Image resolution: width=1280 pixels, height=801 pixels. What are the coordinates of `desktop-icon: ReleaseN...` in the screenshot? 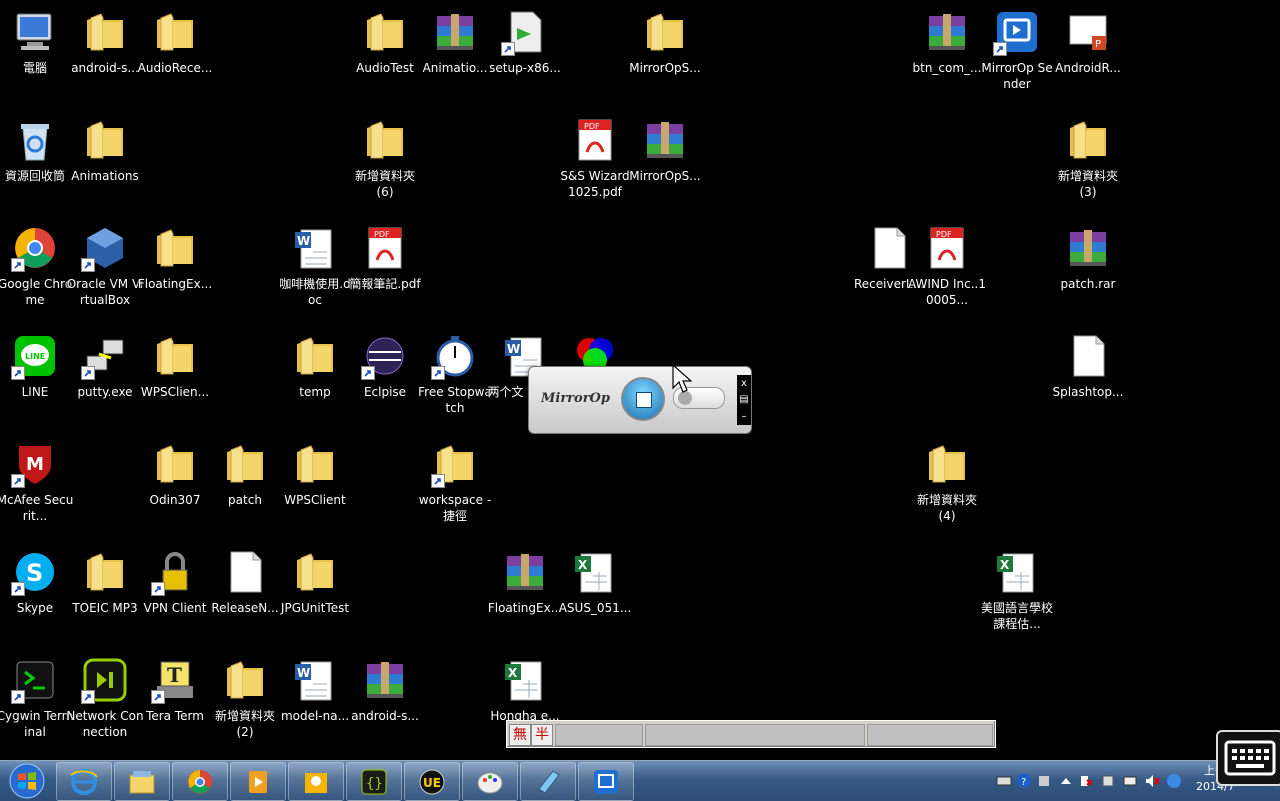 It's located at (245, 579).